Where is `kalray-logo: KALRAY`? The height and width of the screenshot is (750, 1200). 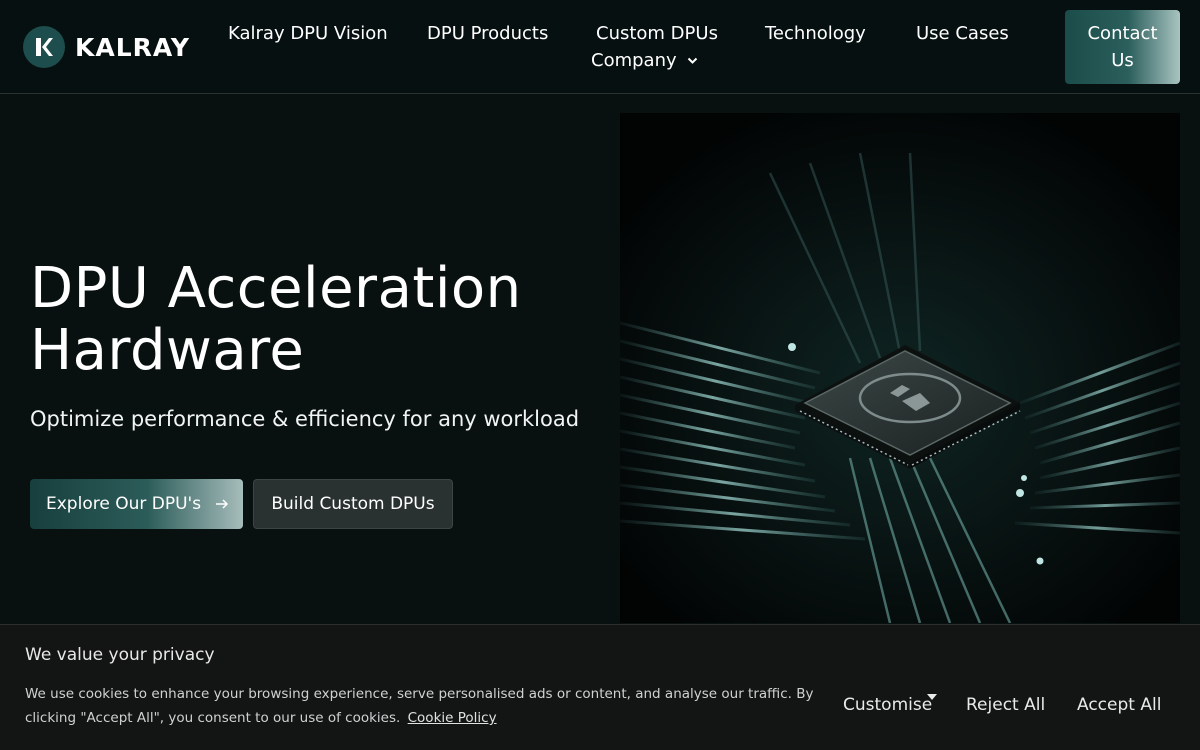 kalray-logo: KALRAY is located at coordinates (106, 47).